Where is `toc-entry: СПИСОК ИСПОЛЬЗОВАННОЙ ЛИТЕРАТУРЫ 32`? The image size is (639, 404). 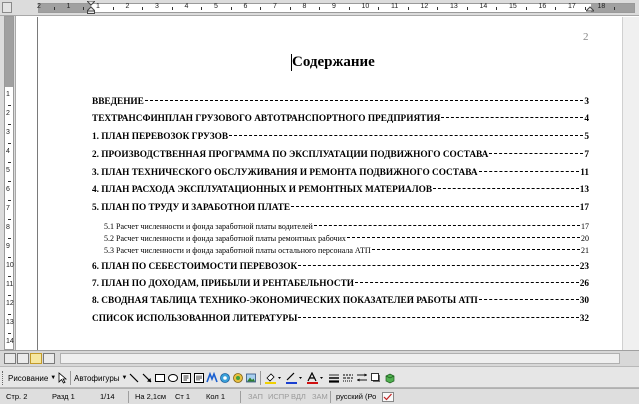
toc-entry: СПИСОК ИСПОЛЬЗОВАННОЙ ЛИТЕРАТУРЫ 32 is located at coordinates (340, 320).